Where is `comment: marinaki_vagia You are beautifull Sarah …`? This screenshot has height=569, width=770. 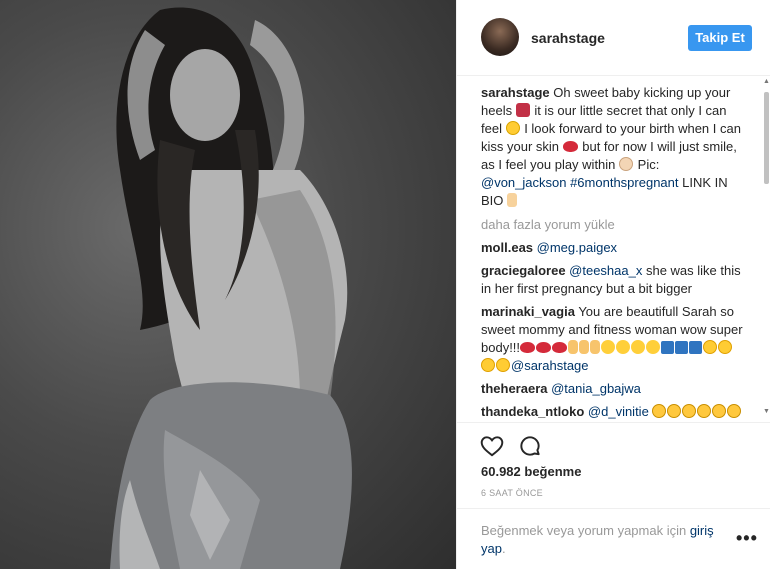
comment: marinaki_vagia You are beautifull Sarah … is located at coordinates (612, 338).